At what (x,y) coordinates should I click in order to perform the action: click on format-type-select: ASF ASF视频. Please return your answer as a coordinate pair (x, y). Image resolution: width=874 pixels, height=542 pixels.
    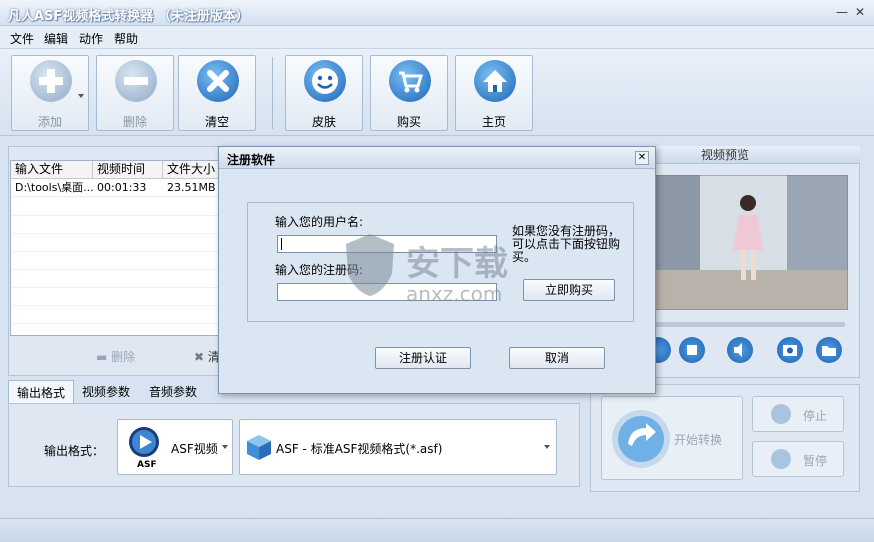
    Looking at the image, I should click on (175, 447).